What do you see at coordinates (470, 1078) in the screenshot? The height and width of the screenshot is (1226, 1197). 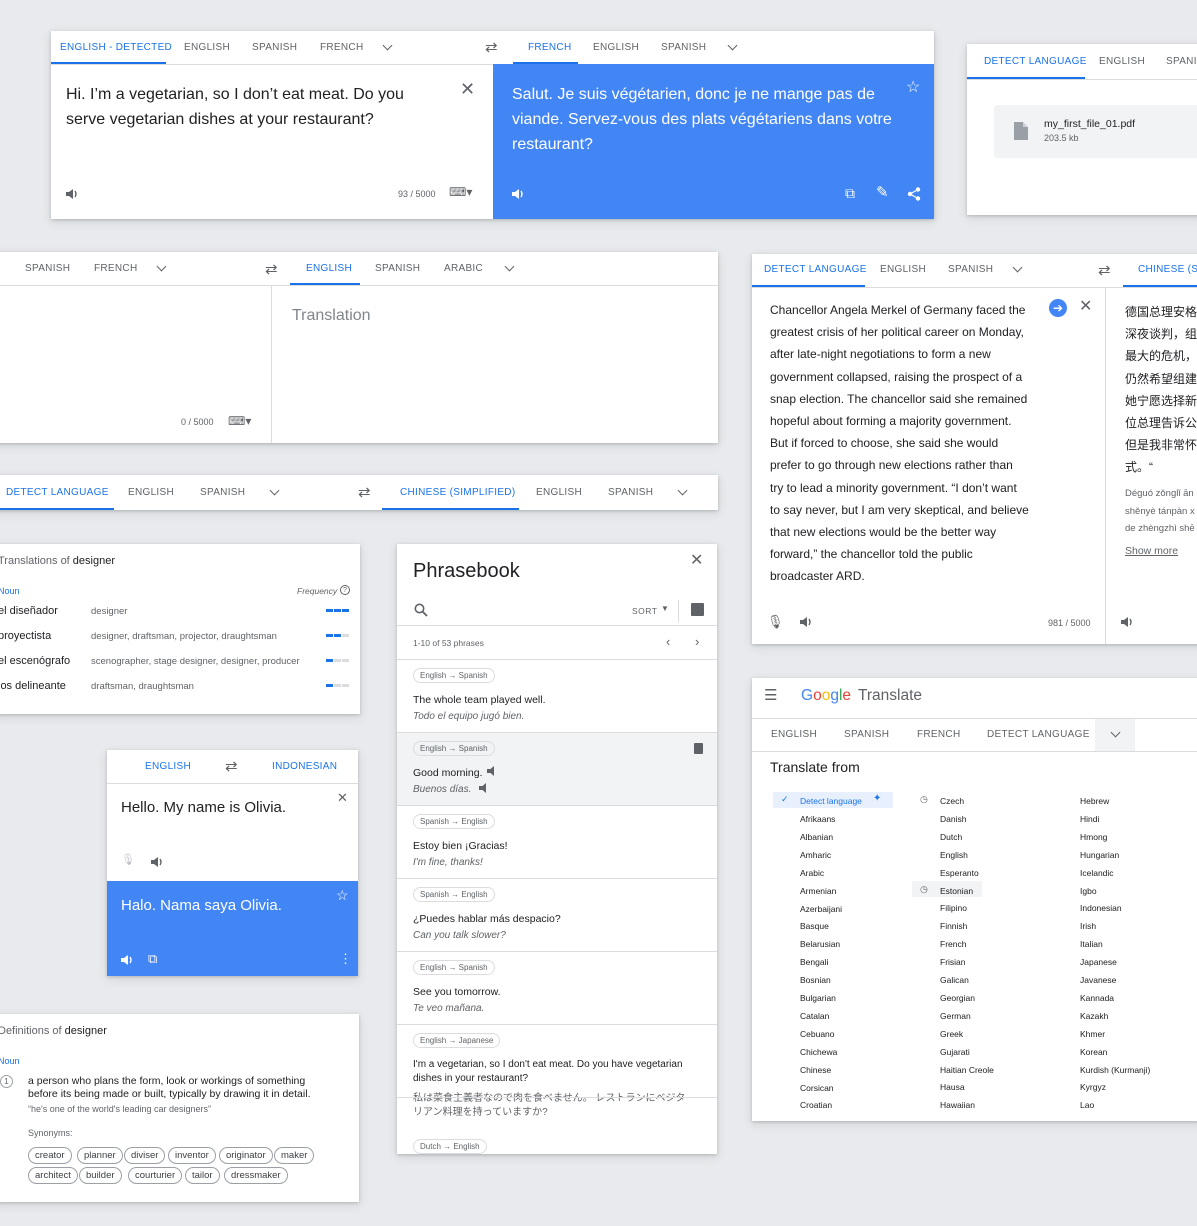 I see `phrase-source: dishes in your restaurant?` at bounding box center [470, 1078].